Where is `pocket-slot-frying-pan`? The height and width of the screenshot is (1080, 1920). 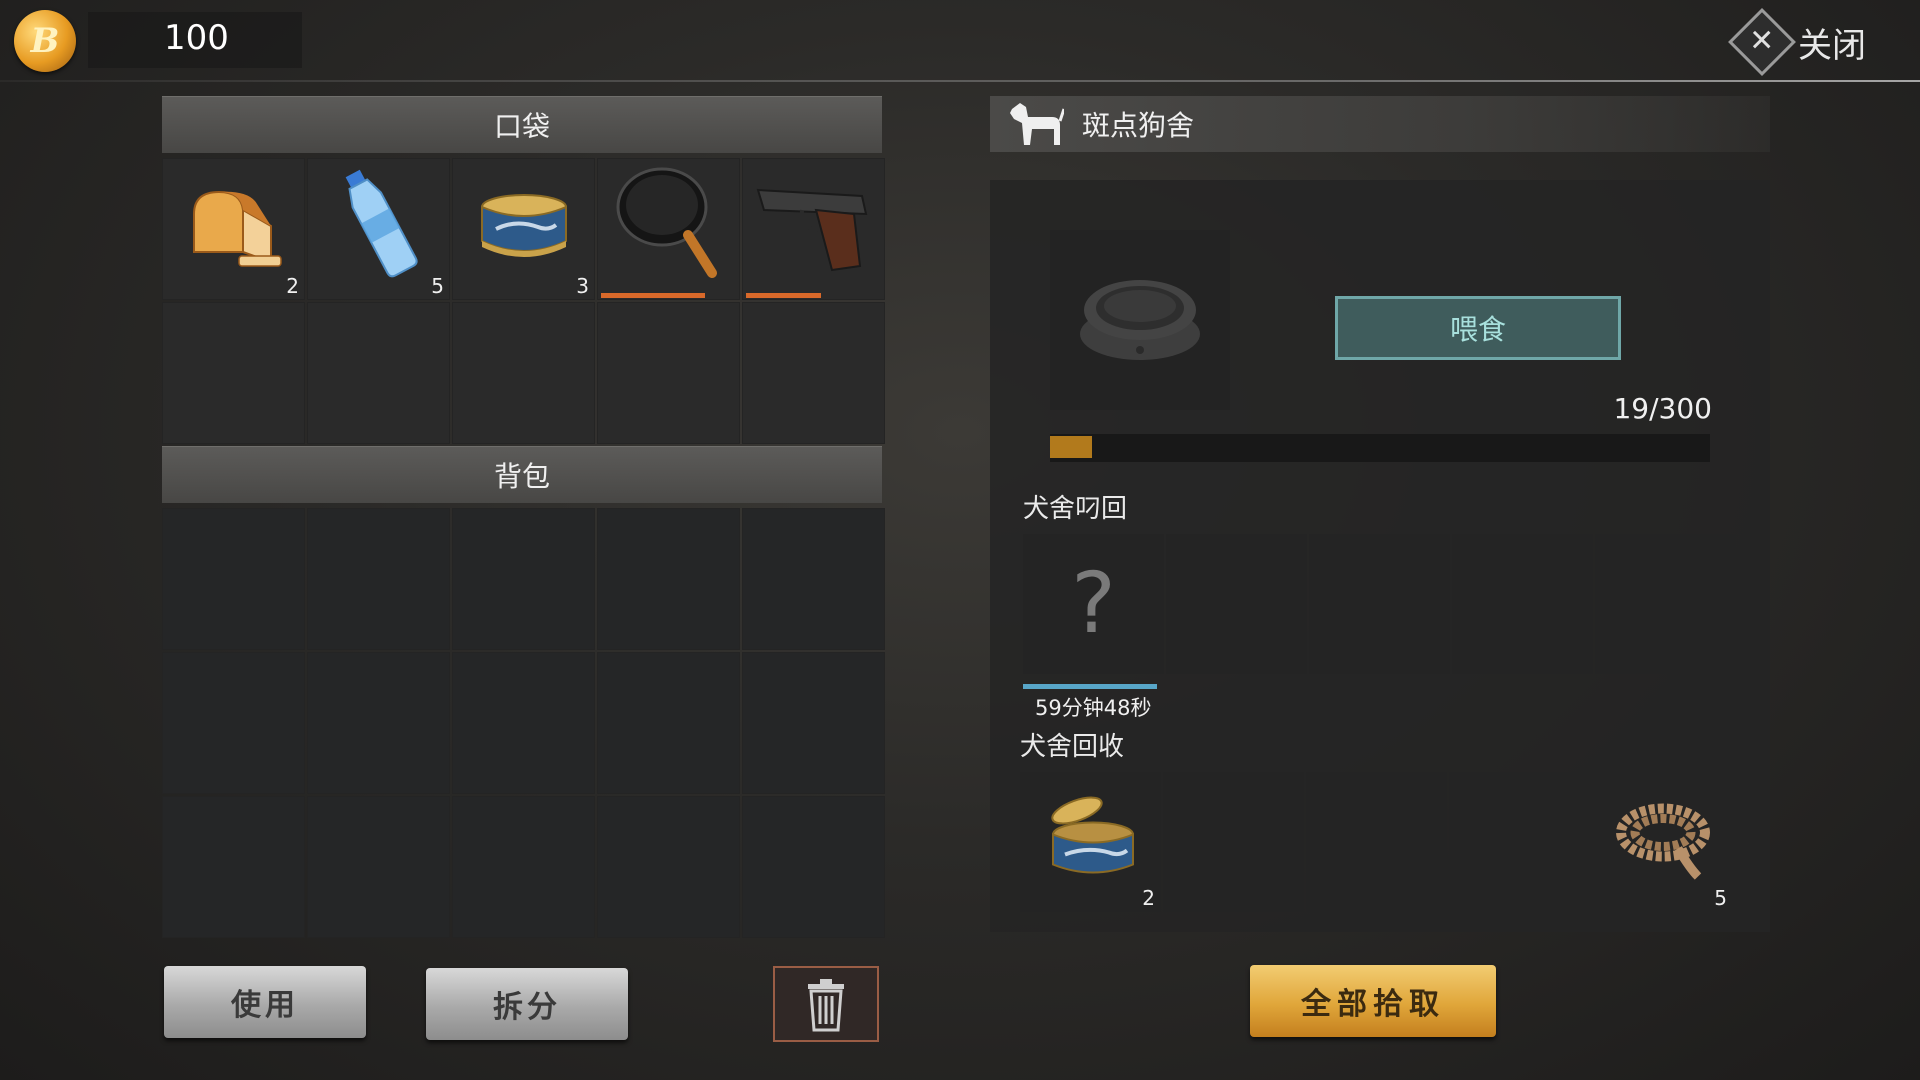 pocket-slot-frying-pan is located at coordinates (668, 229).